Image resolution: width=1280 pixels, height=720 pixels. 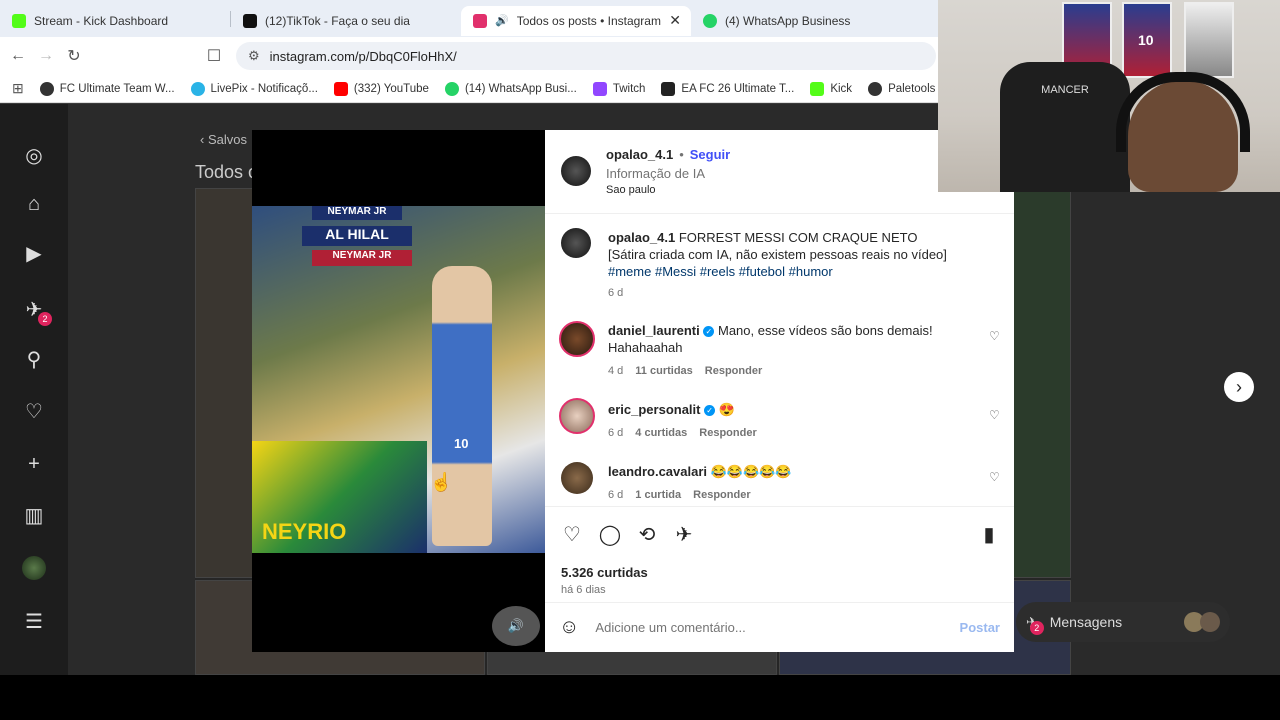 I want to click on wall-poster, so click(x=1209, y=40).